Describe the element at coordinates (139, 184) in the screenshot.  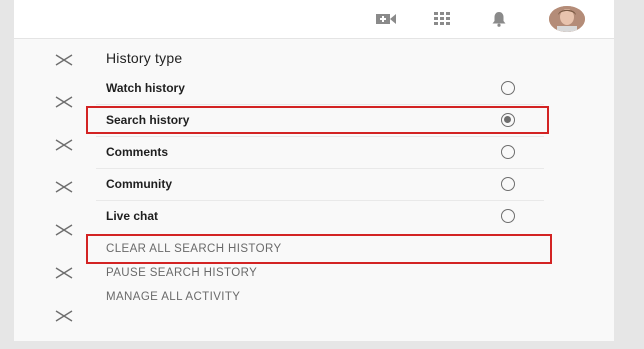
I see `option-label: Community` at that location.